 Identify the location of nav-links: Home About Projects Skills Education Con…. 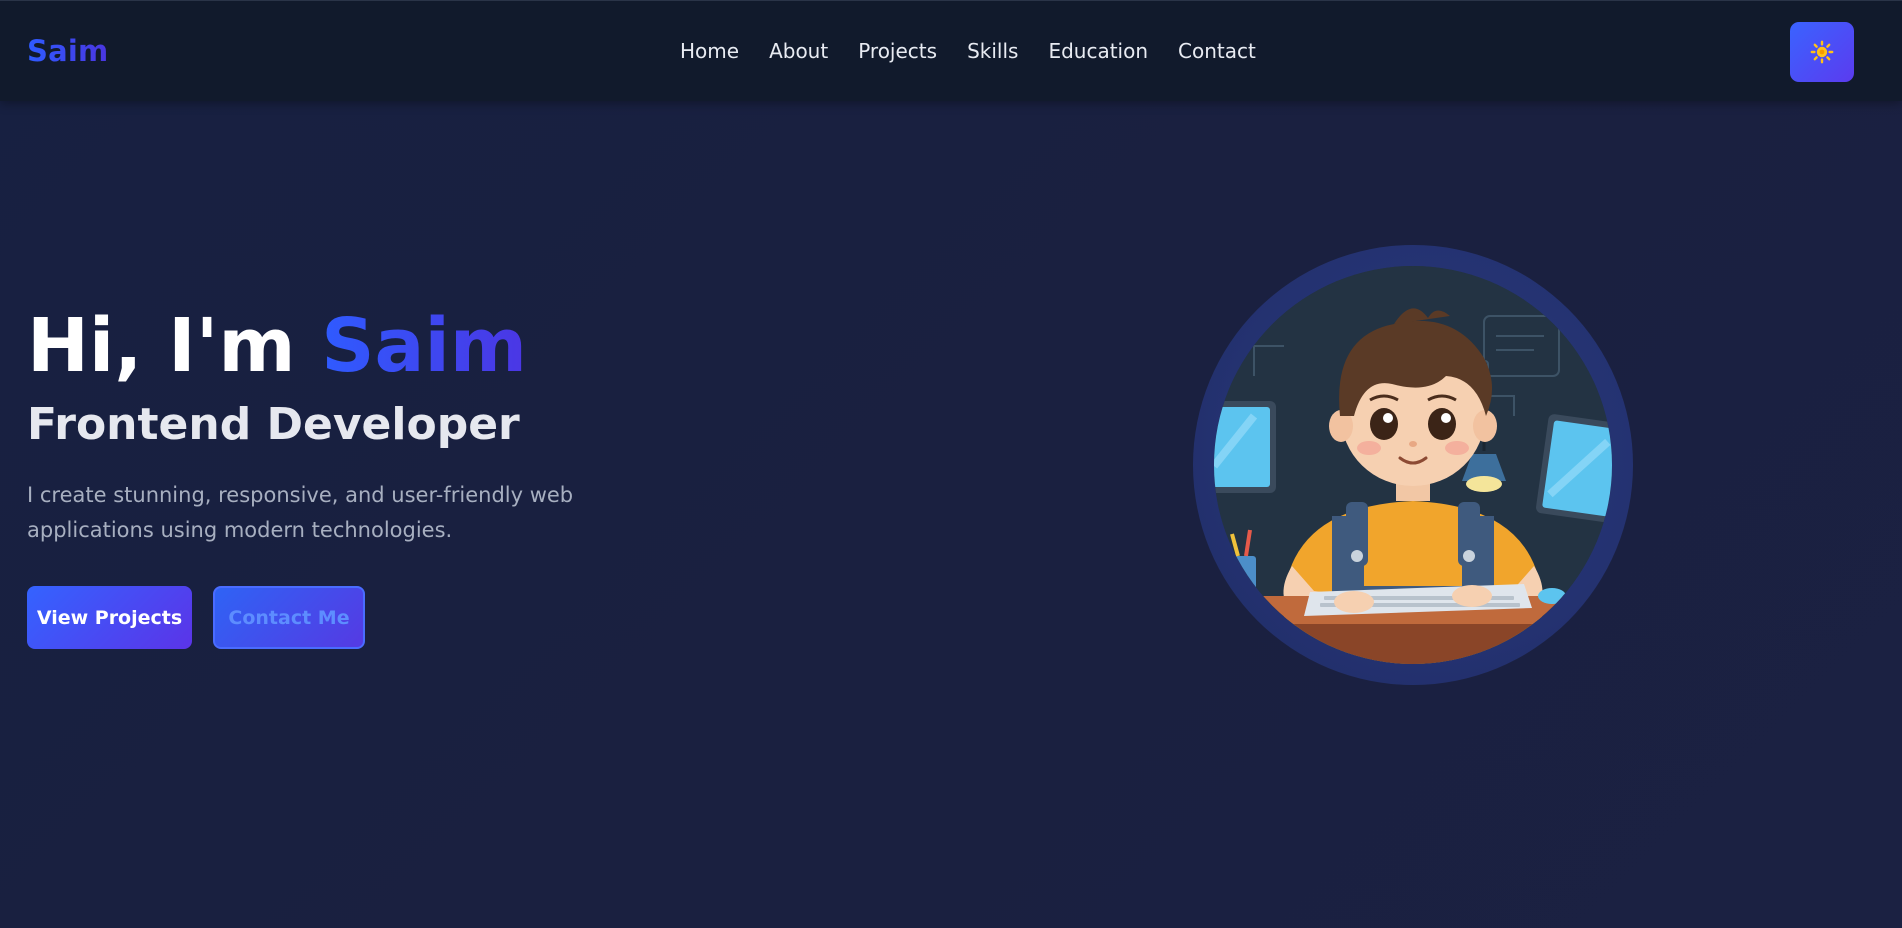
(968, 51).